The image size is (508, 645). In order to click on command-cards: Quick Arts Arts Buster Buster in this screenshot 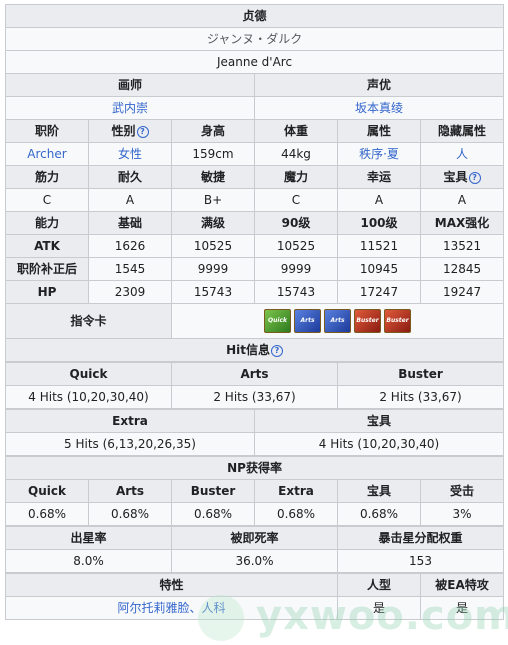, I will do `click(337, 321)`.